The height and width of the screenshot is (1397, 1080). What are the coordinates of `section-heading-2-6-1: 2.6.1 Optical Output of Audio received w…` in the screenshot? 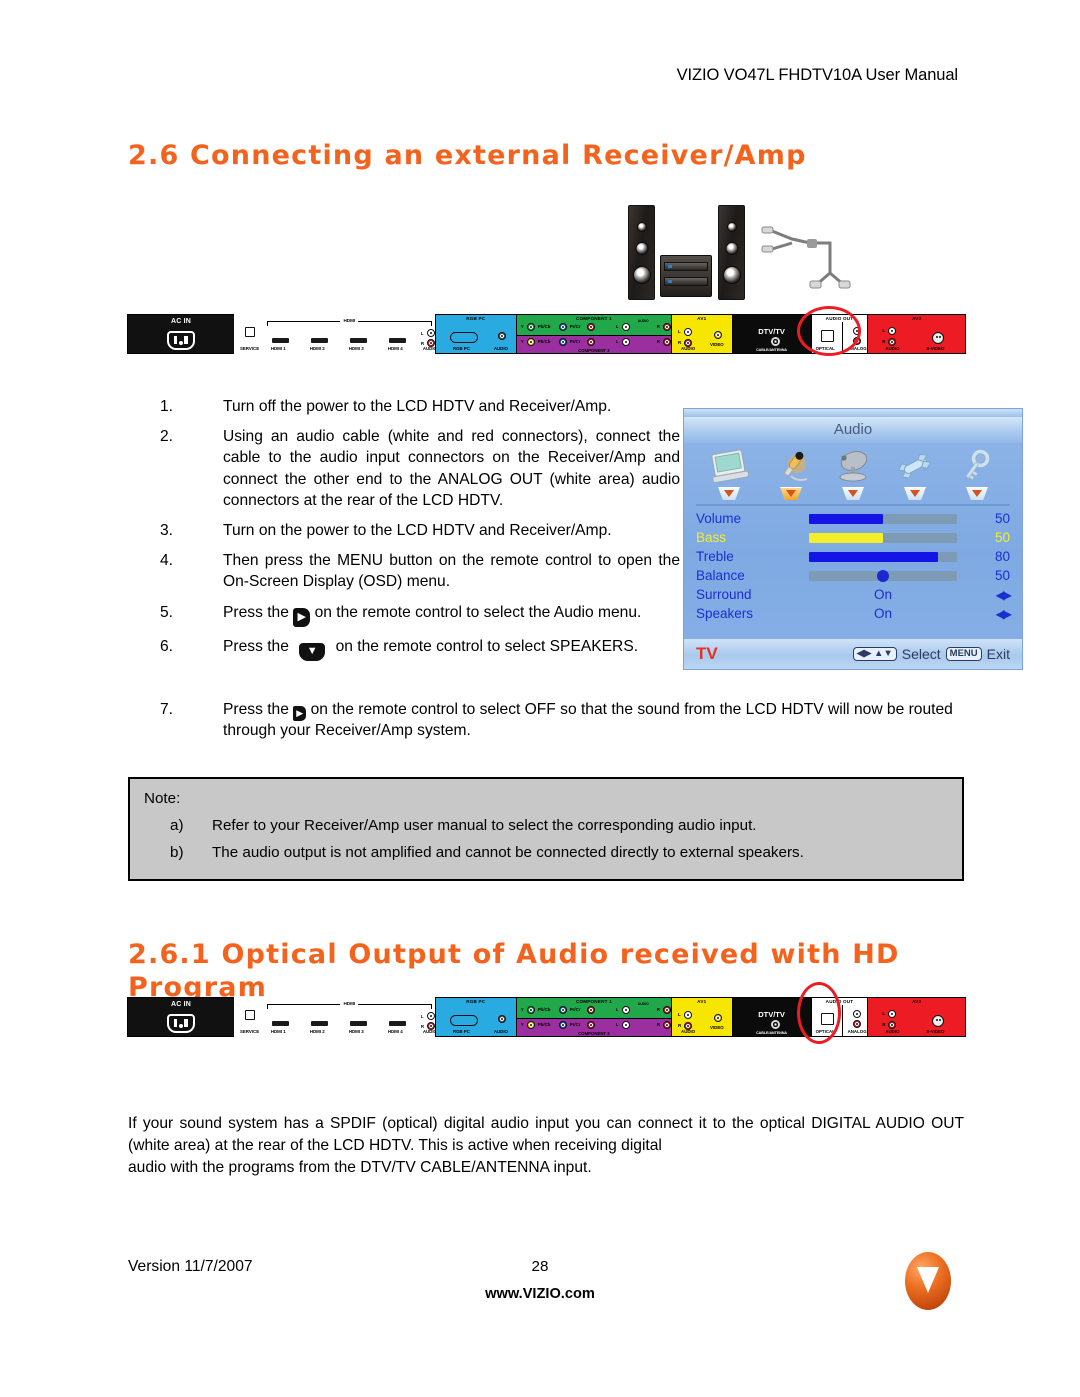 It's located at (549, 971).